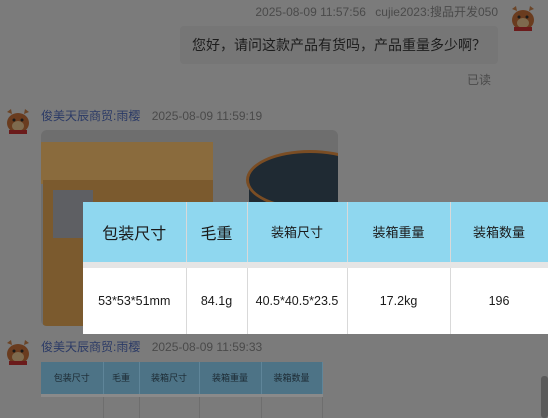  What do you see at coordinates (127, 163) in the screenshot?
I see `product-box-top` at bounding box center [127, 163].